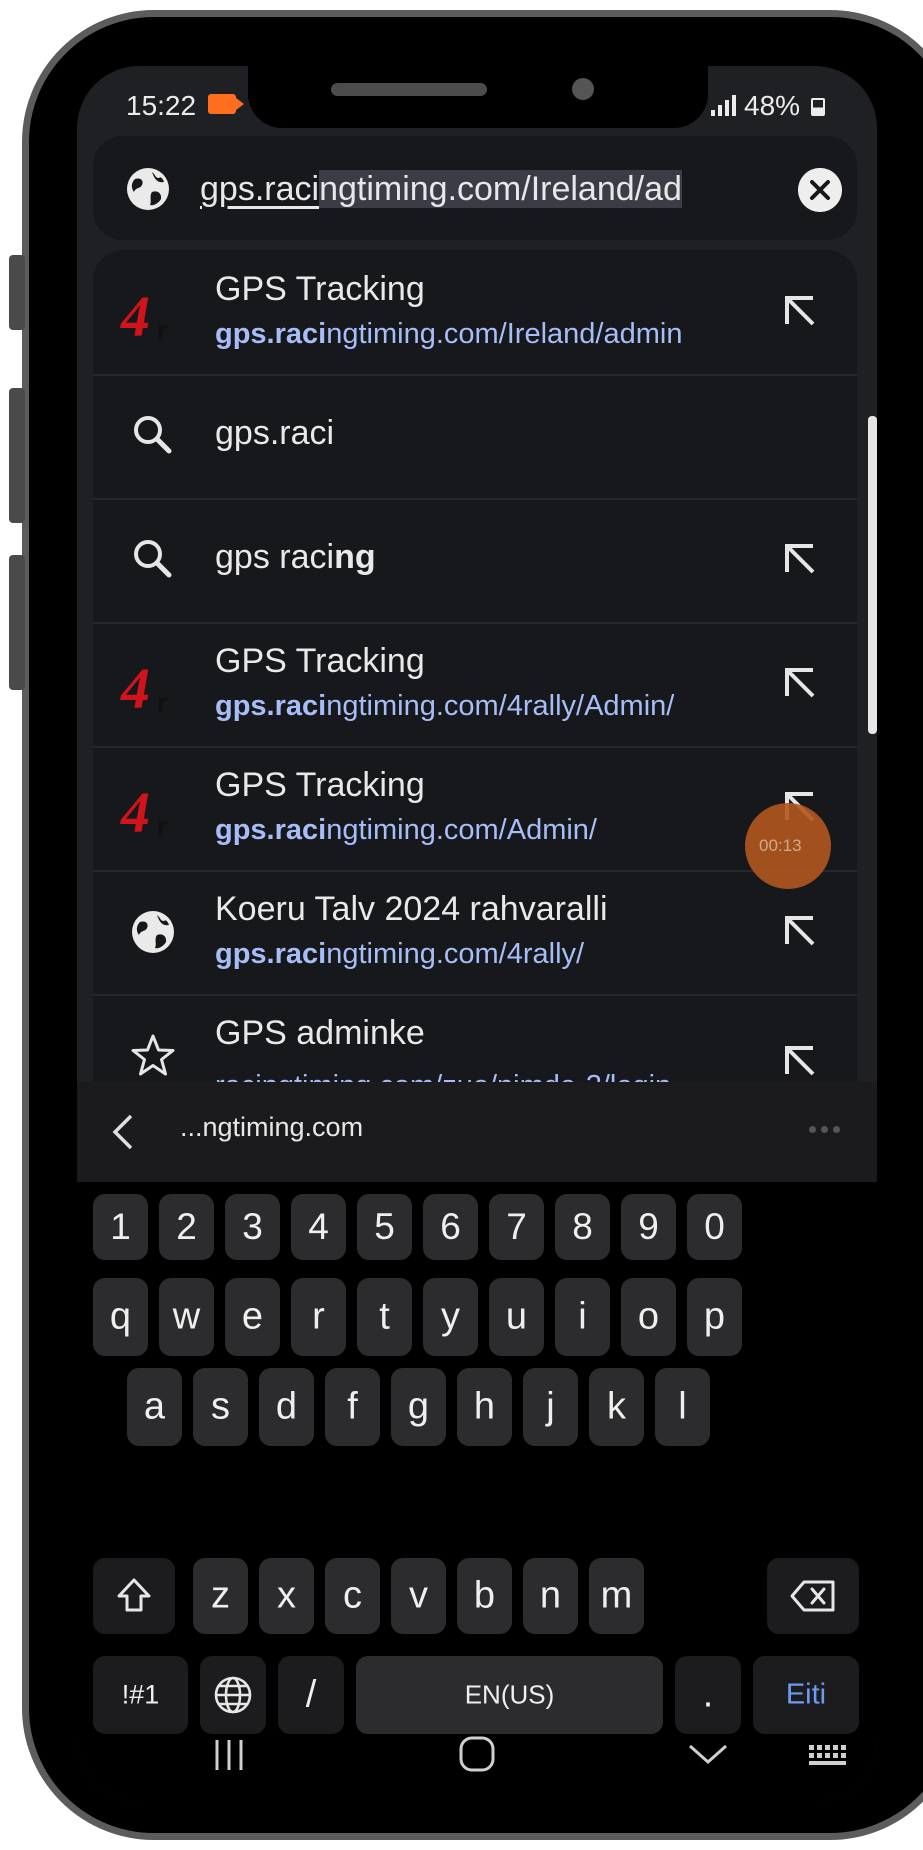 Image resolution: width=923 pixels, height=1850 pixels. I want to click on letter-key-w: w, so click(186, 1317).